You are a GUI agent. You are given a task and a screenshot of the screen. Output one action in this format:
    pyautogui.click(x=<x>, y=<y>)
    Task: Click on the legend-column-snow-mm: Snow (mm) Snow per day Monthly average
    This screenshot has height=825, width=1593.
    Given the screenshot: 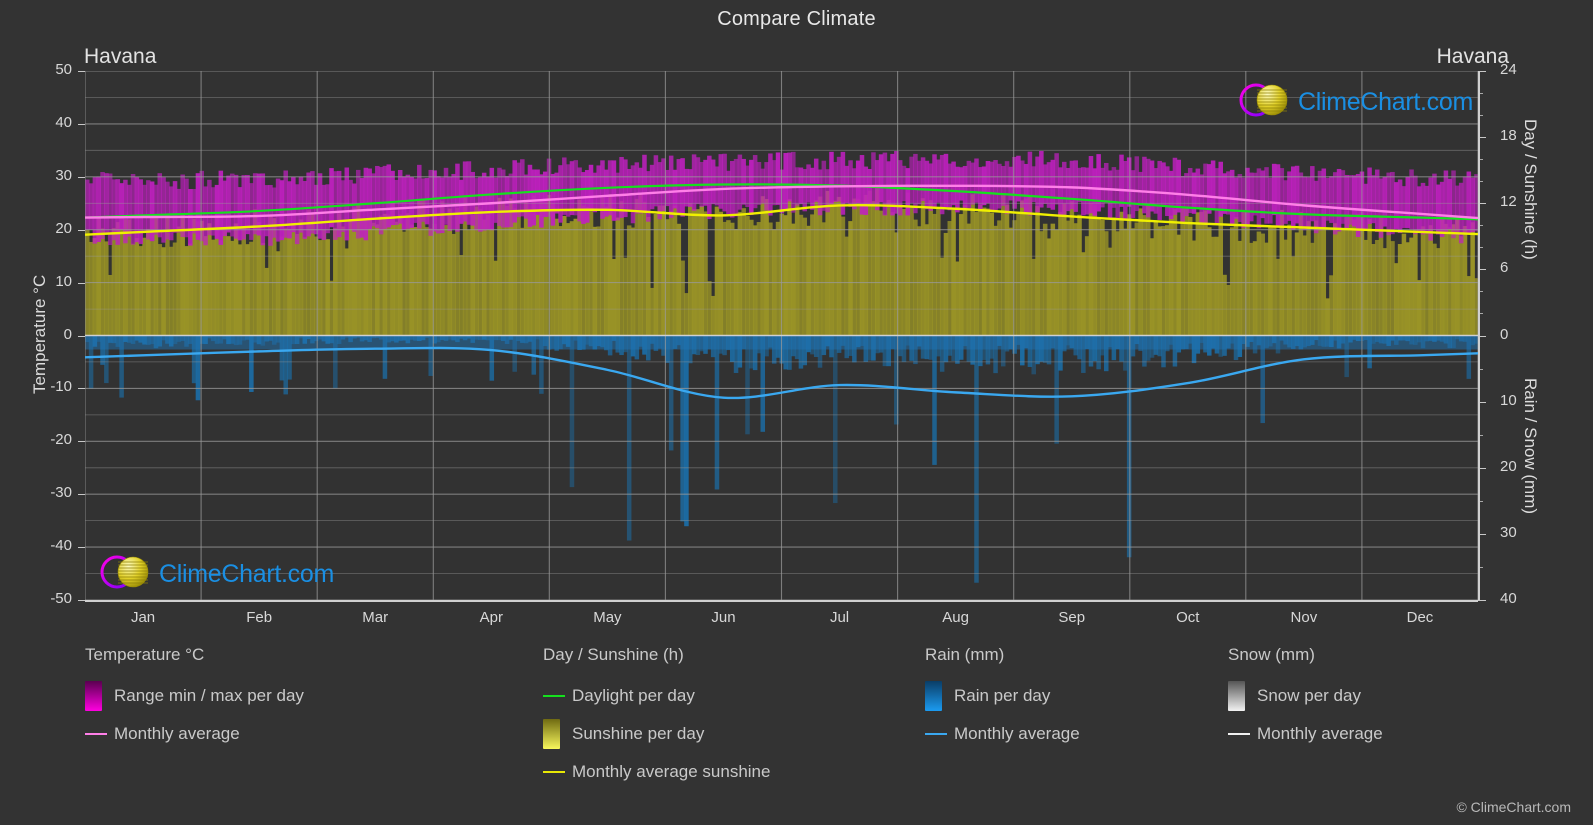 What is the action you would take?
    pyautogui.click(x=1305, y=699)
    